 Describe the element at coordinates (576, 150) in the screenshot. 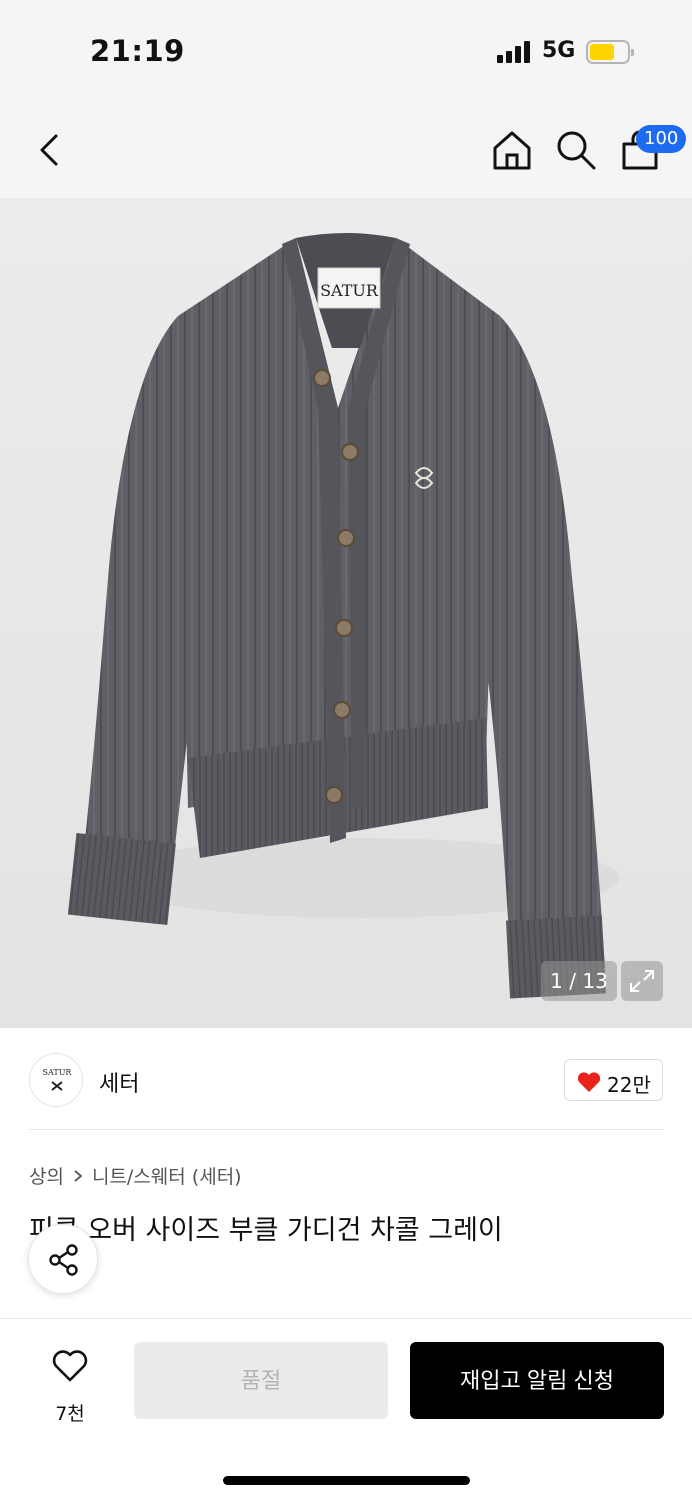

I see `search-icon` at that location.